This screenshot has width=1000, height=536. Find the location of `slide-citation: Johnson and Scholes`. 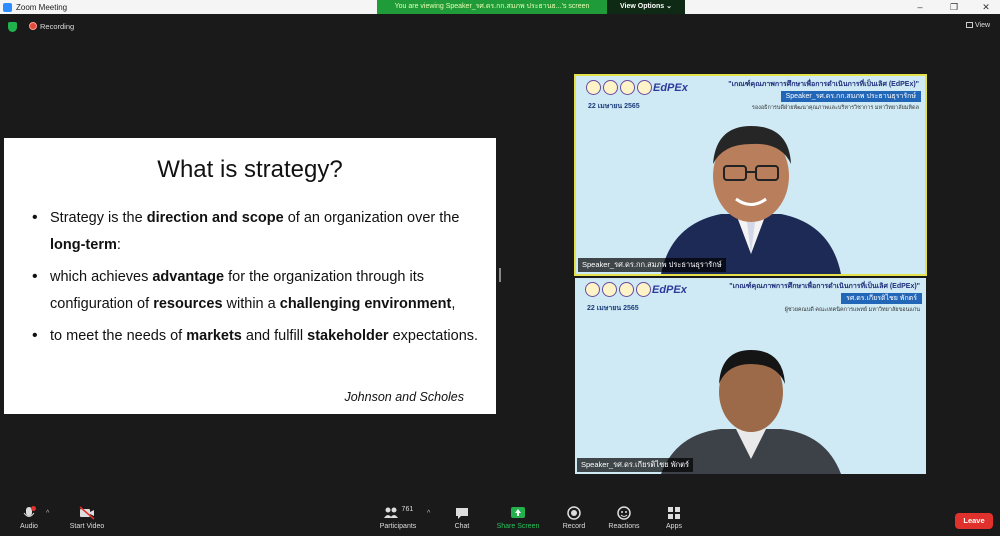

slide-citation: Johnson and Scholes is located at coordinates (404, 397).